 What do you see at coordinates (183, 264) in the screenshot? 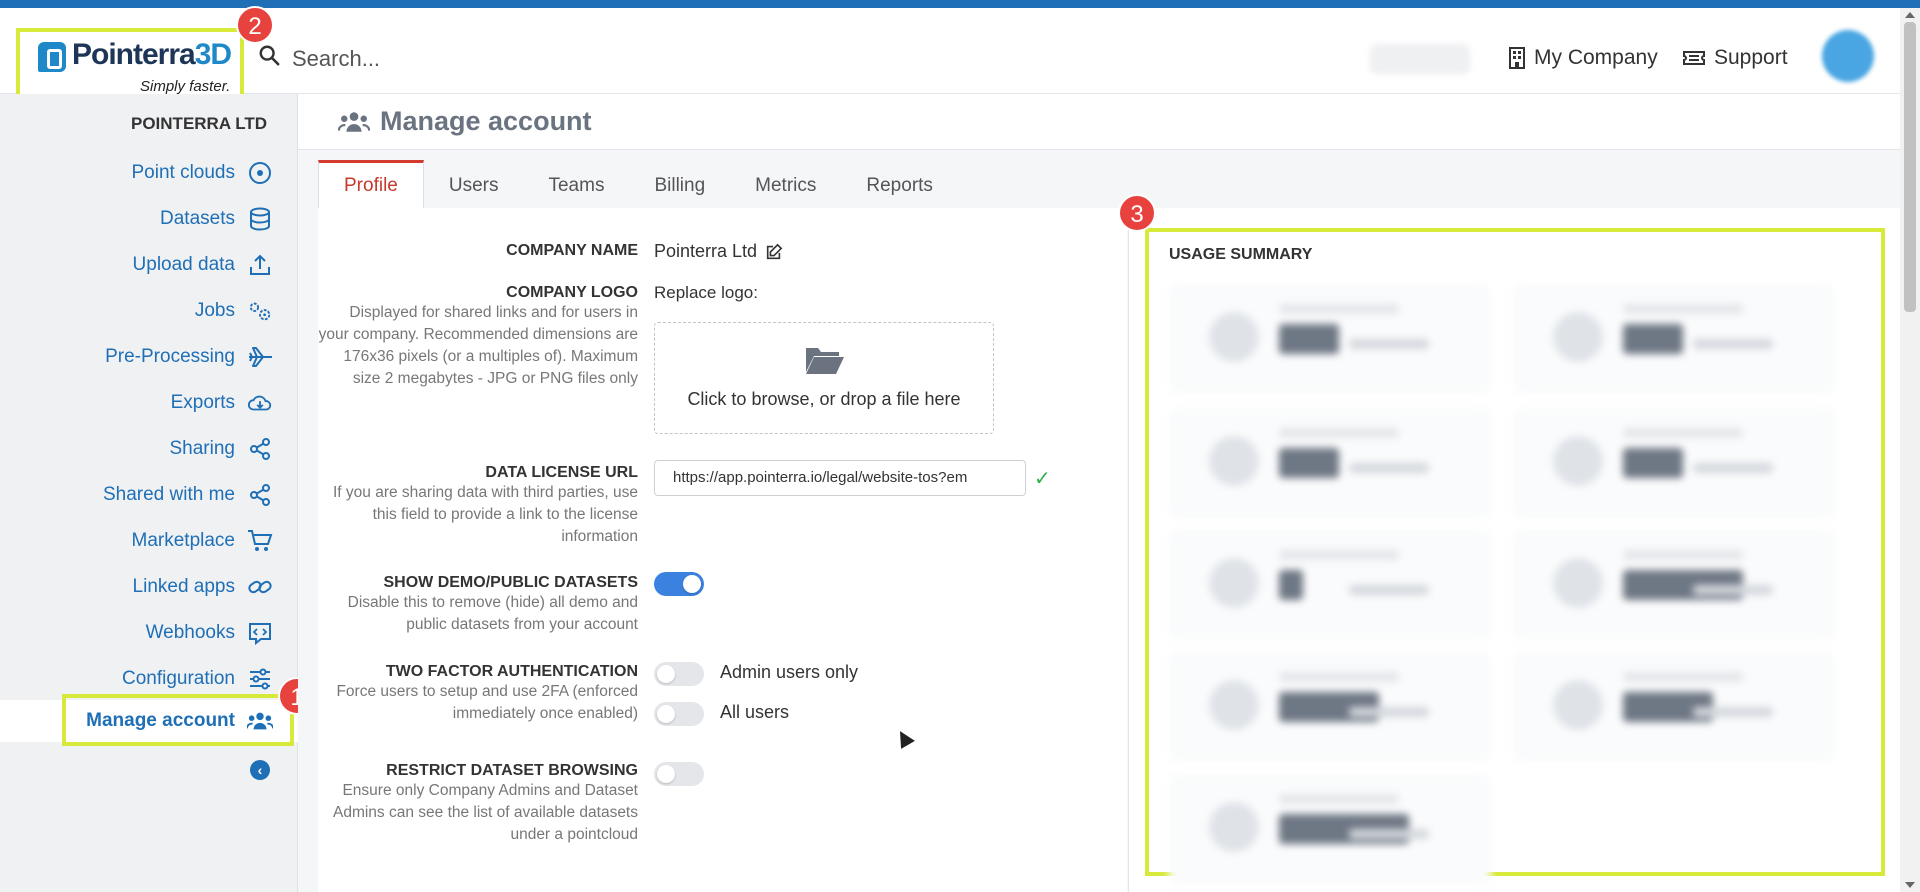
I see `sidebar-item-label: Upload data` at bounding box center [183, 264].